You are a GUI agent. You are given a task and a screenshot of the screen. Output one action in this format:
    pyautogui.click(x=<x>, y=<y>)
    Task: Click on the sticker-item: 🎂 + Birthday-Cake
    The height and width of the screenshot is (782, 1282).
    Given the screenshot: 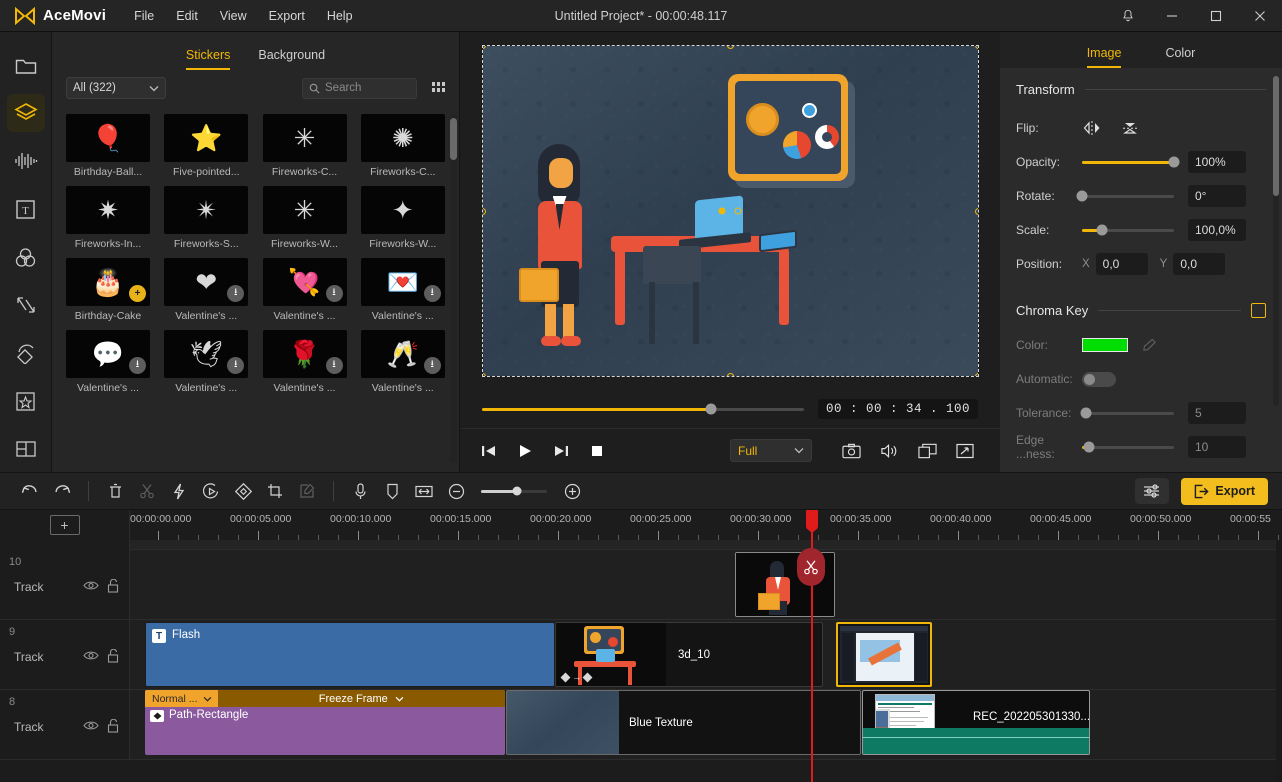 What is the action you would take?
    pyautogui.click(x=108, y=290)
    